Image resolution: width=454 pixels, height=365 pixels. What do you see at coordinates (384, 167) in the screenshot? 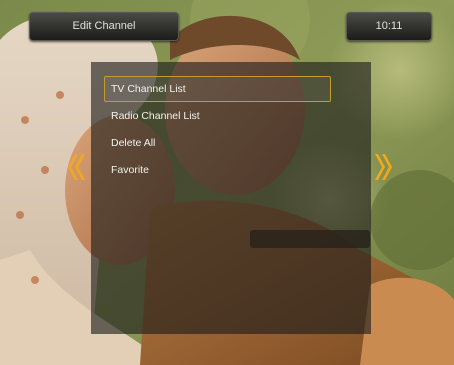
I see `double-chevron-right-icon` at bounding box center [384, 167].